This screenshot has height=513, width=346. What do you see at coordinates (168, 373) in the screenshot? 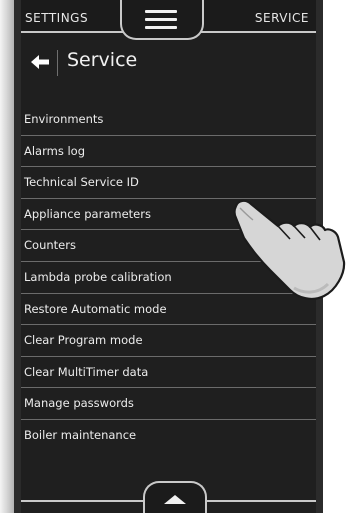
I see `menu-item-clear-multitimer-data: Clear MultiTimer data` at bounding box center [168, 373].